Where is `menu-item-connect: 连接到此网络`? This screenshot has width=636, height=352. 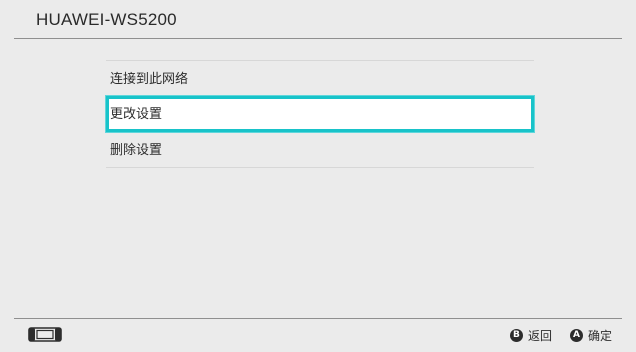
menu-item-connect: 连接到此网络 is located at coordinates (320, 78).